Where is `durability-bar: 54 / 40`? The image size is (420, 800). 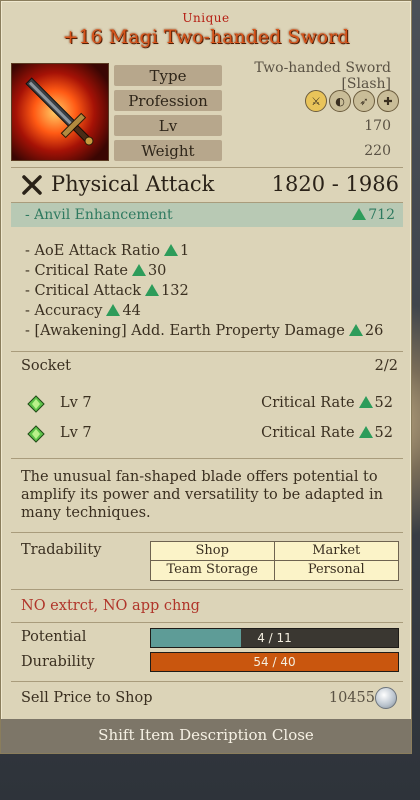 durability-bar: 54 / 40 is located at coordinates (274, 662).